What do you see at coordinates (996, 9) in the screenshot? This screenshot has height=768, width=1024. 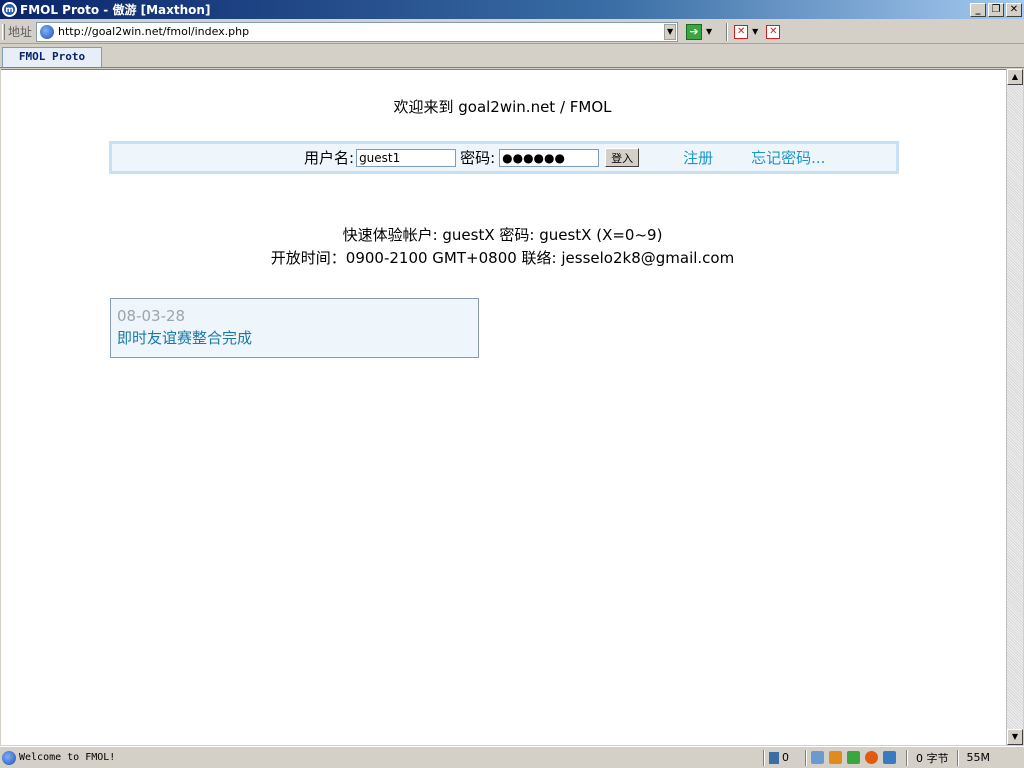 I see `restore-button: ❐` at bounding box center [996, 9].